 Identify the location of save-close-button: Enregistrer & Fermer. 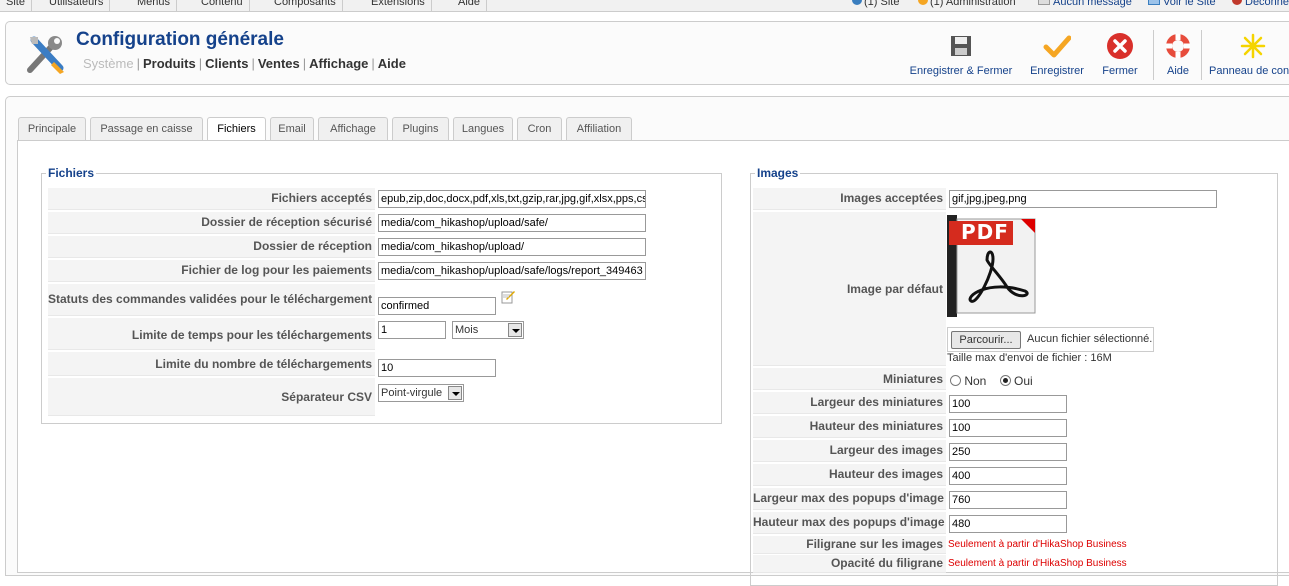
(961, 55).